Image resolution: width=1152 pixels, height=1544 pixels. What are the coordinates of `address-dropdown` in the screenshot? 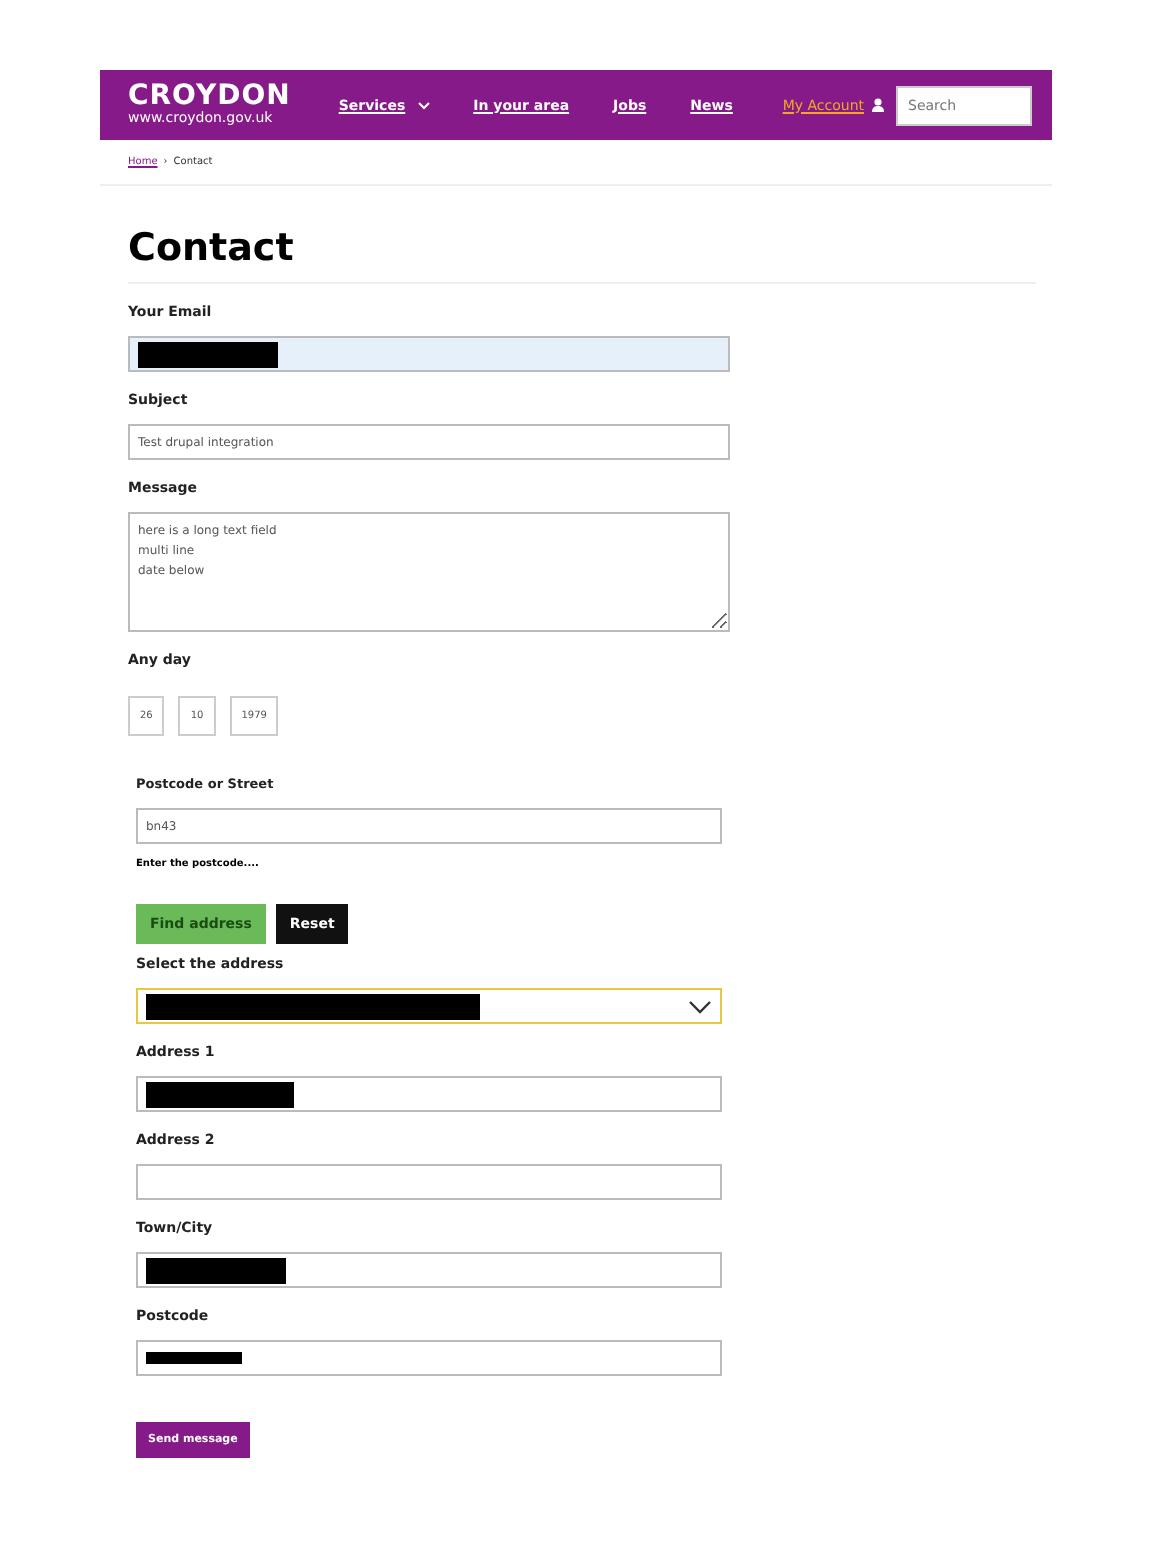 It's located at (429, 1006).